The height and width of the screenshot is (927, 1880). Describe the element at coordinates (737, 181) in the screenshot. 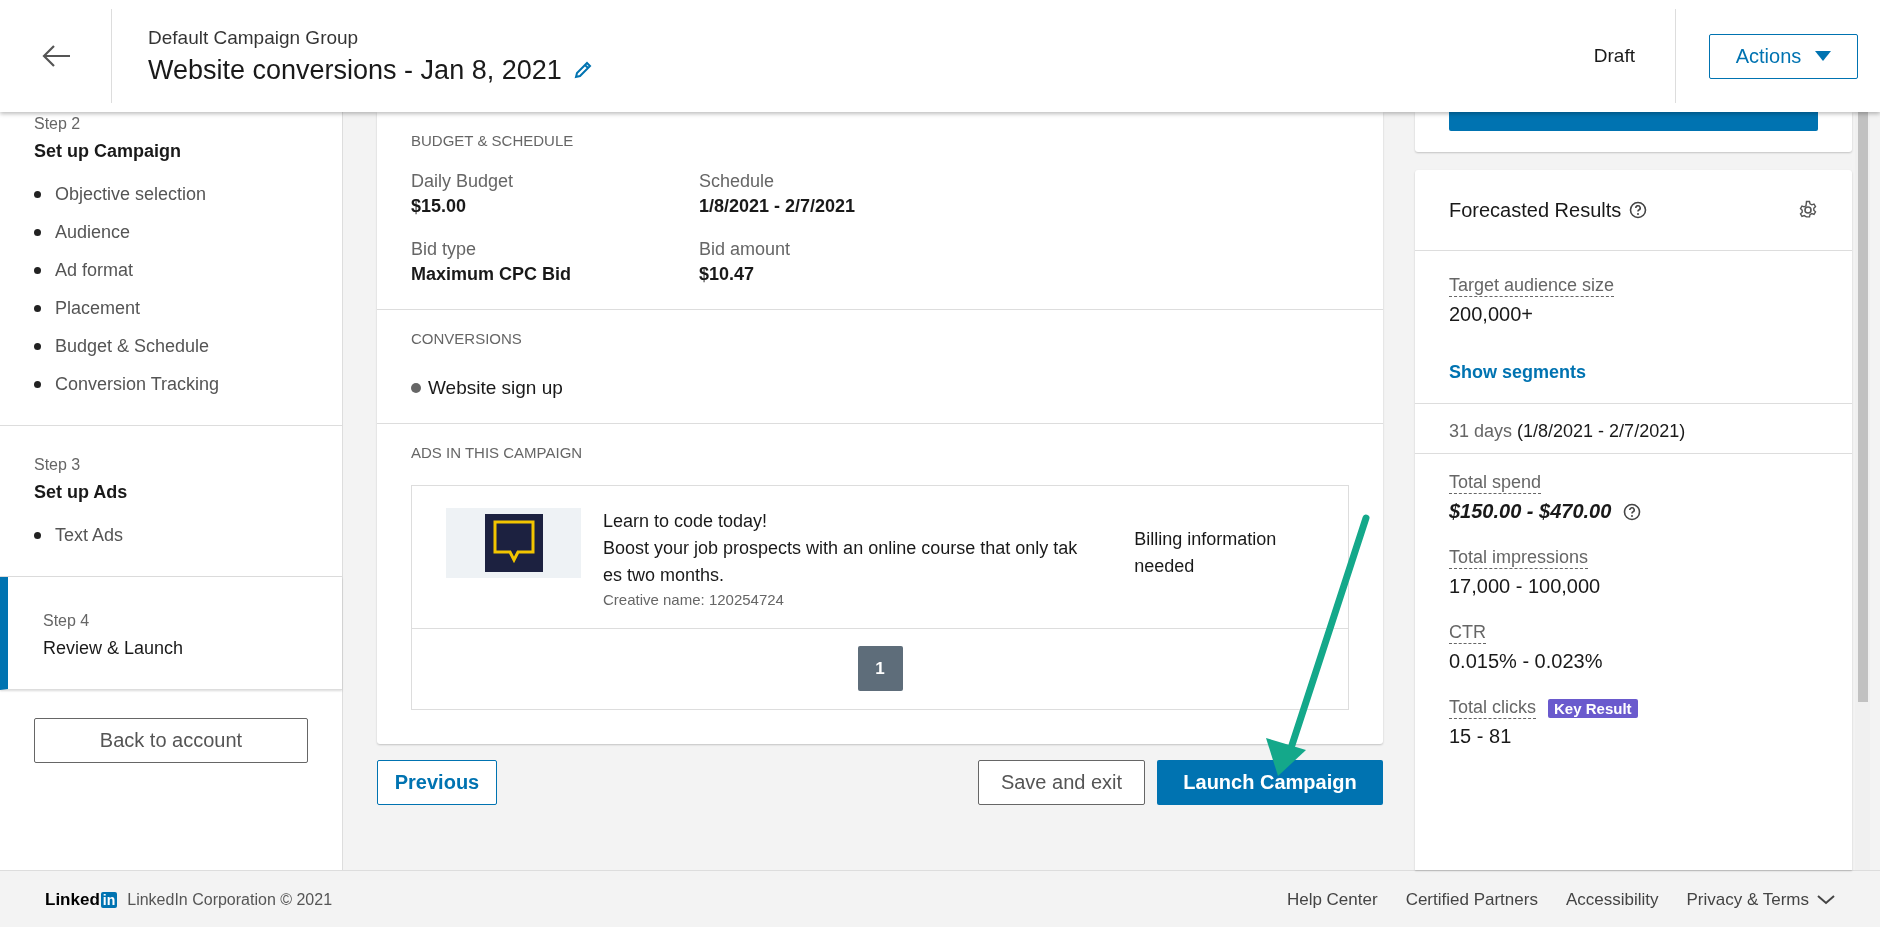

I see `field-label: Schedule` at that location.